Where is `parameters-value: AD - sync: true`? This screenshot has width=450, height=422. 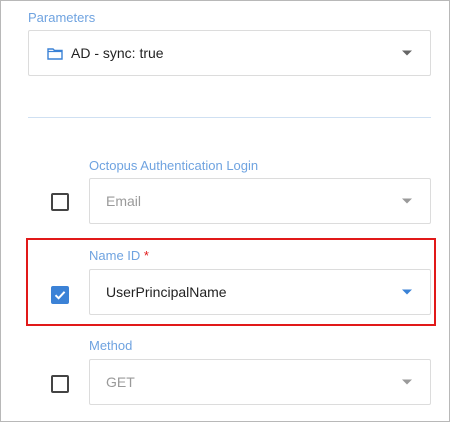
parameters-value: AD - sync: true is located at coordinates (117, 53).